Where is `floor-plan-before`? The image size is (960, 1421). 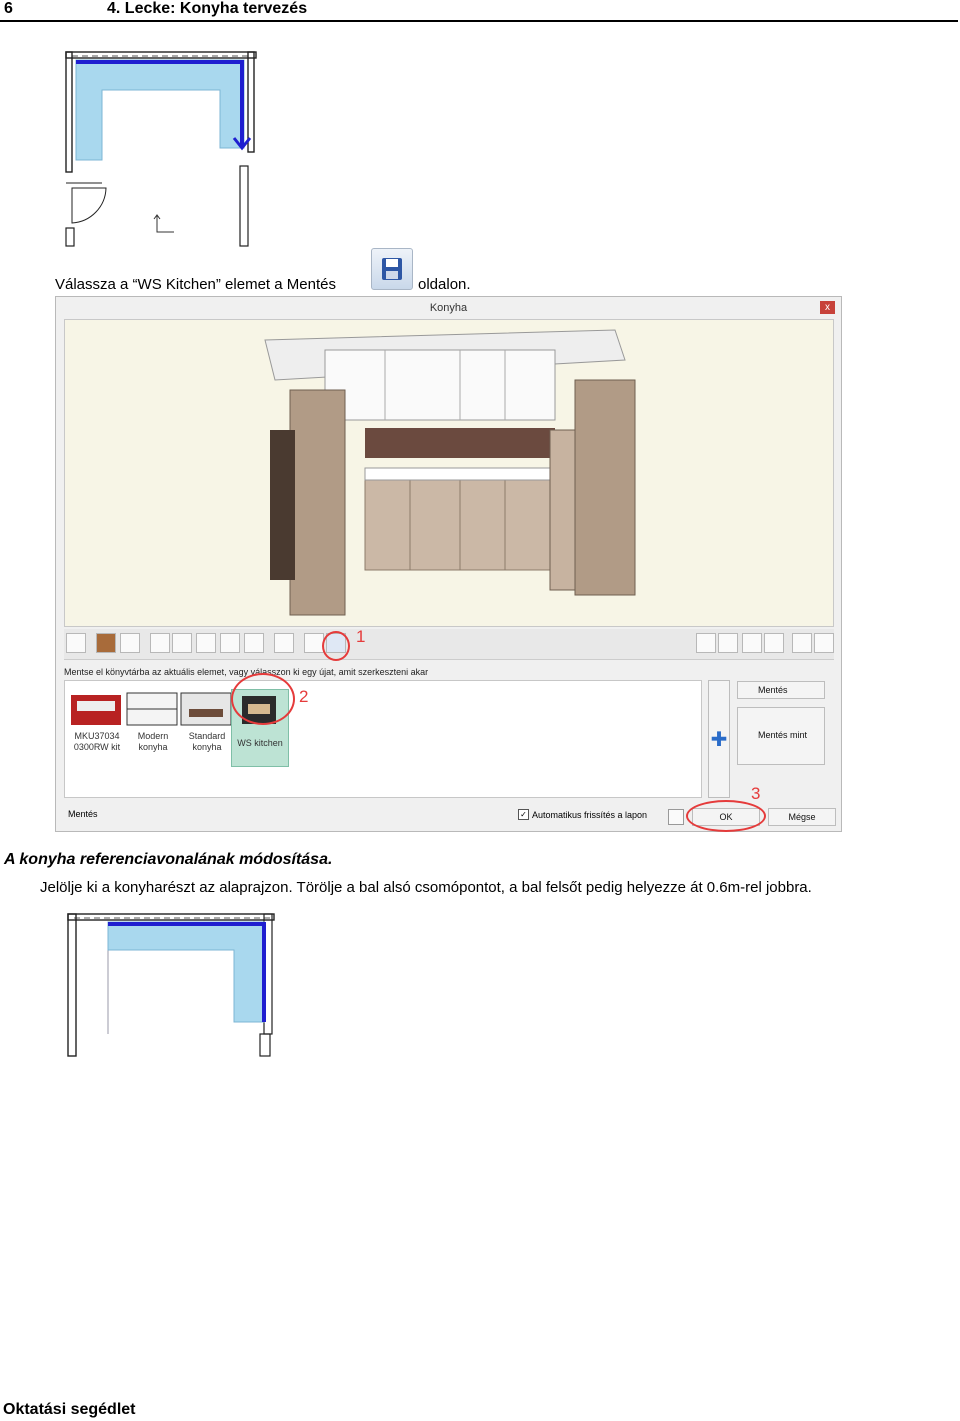 floor-plan-before is located at coordinates (161, 149).